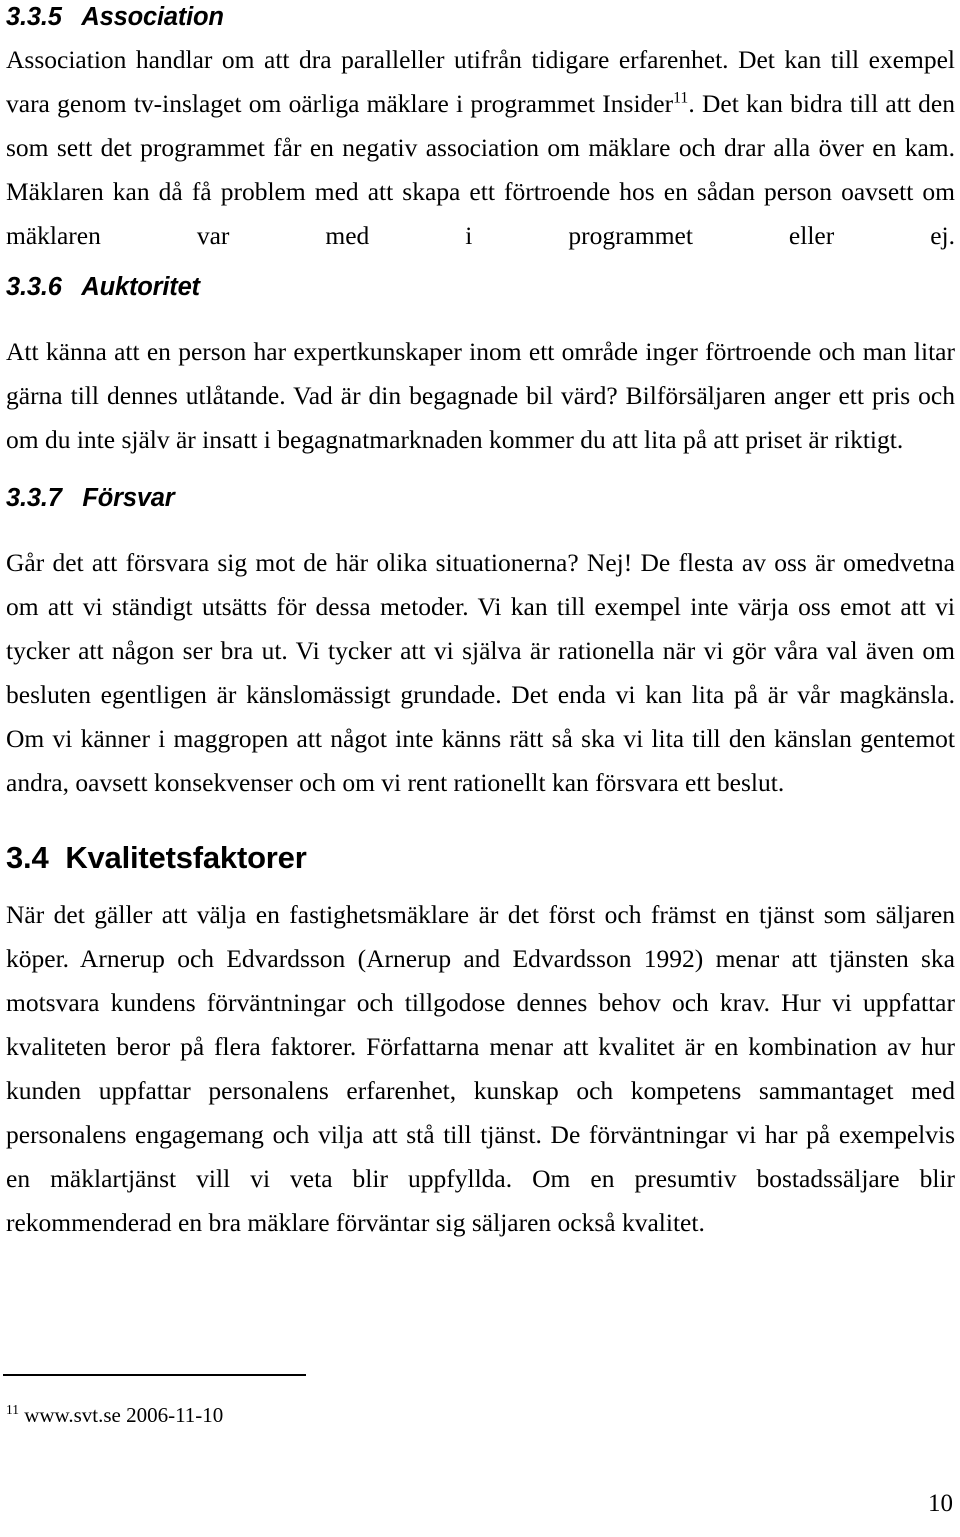 The width and height of the screenshot is (960, 1537). Describe the element at coordinates (681, 98) in the screenshot. I see `footnote-marker-11: 11` at that location.